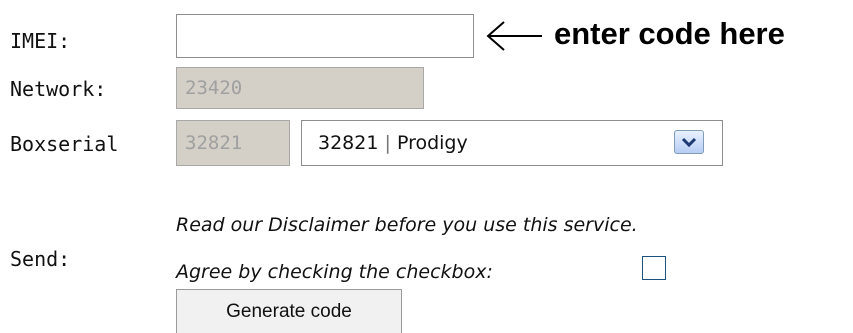 The width and height of the screenshot is (853, 333). What do you see at coordinates (432, 143) in the screenshot?
I see `box-select-name: Prodigy` at bounding box center [432, 143].